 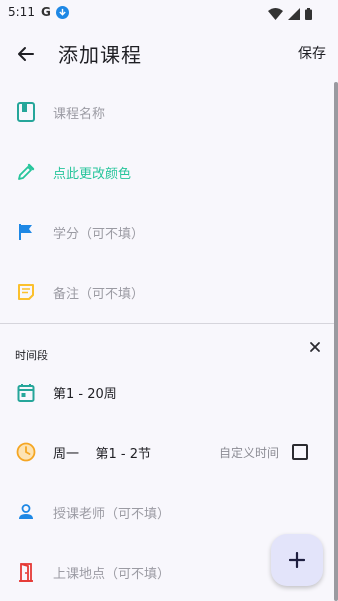 What do you see at coordinates (336, 341) in the screenshot?
I see `scrollbar` at bounding box center [336, 341].